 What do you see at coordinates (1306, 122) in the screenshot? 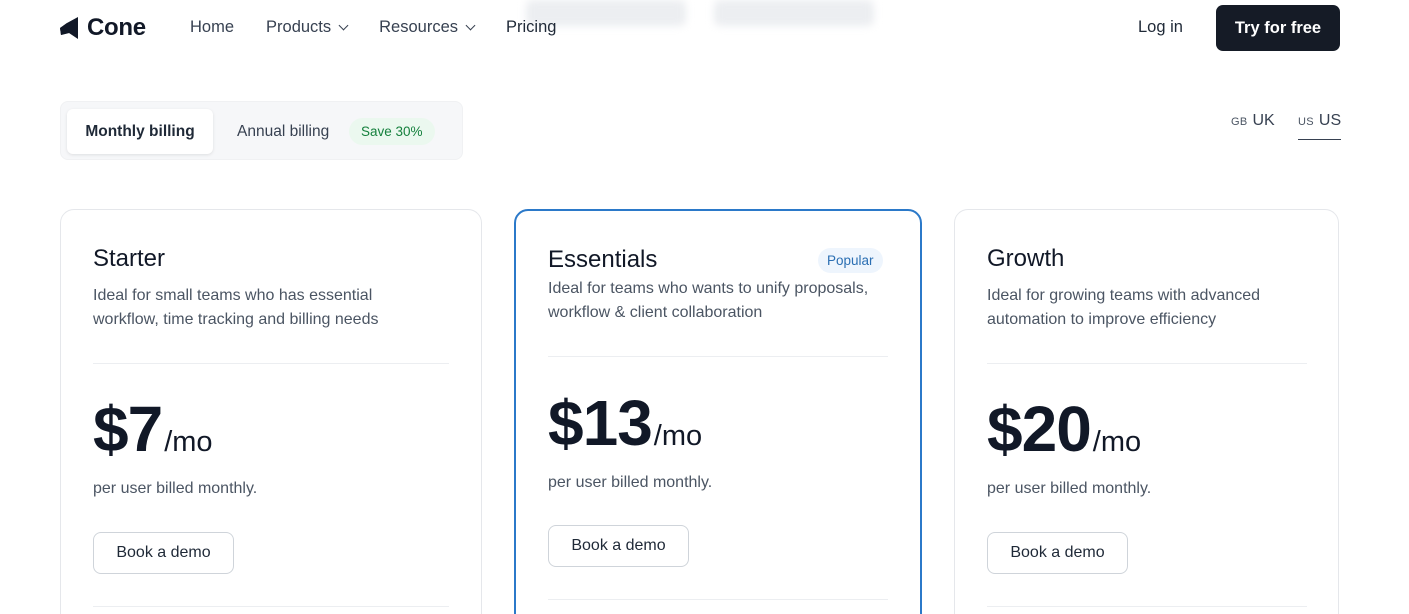
I see `region-code: US` at bounding box center [1306, 122].